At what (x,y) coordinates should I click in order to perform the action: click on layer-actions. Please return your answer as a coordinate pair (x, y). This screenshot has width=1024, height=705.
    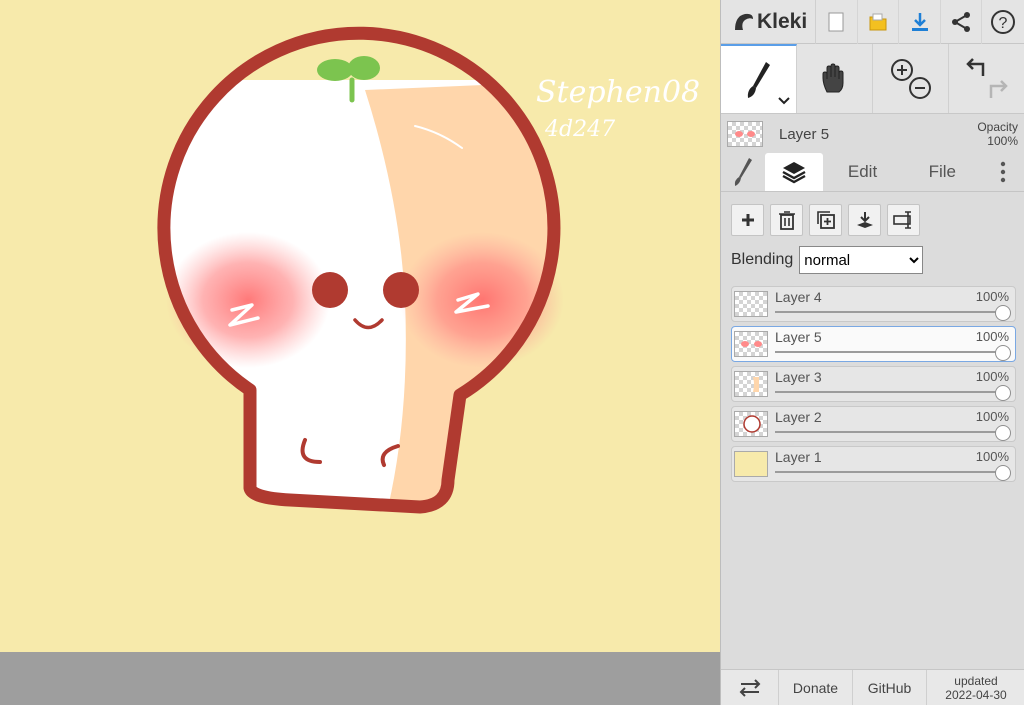
    Looking at the image, I should click on (873, 220).